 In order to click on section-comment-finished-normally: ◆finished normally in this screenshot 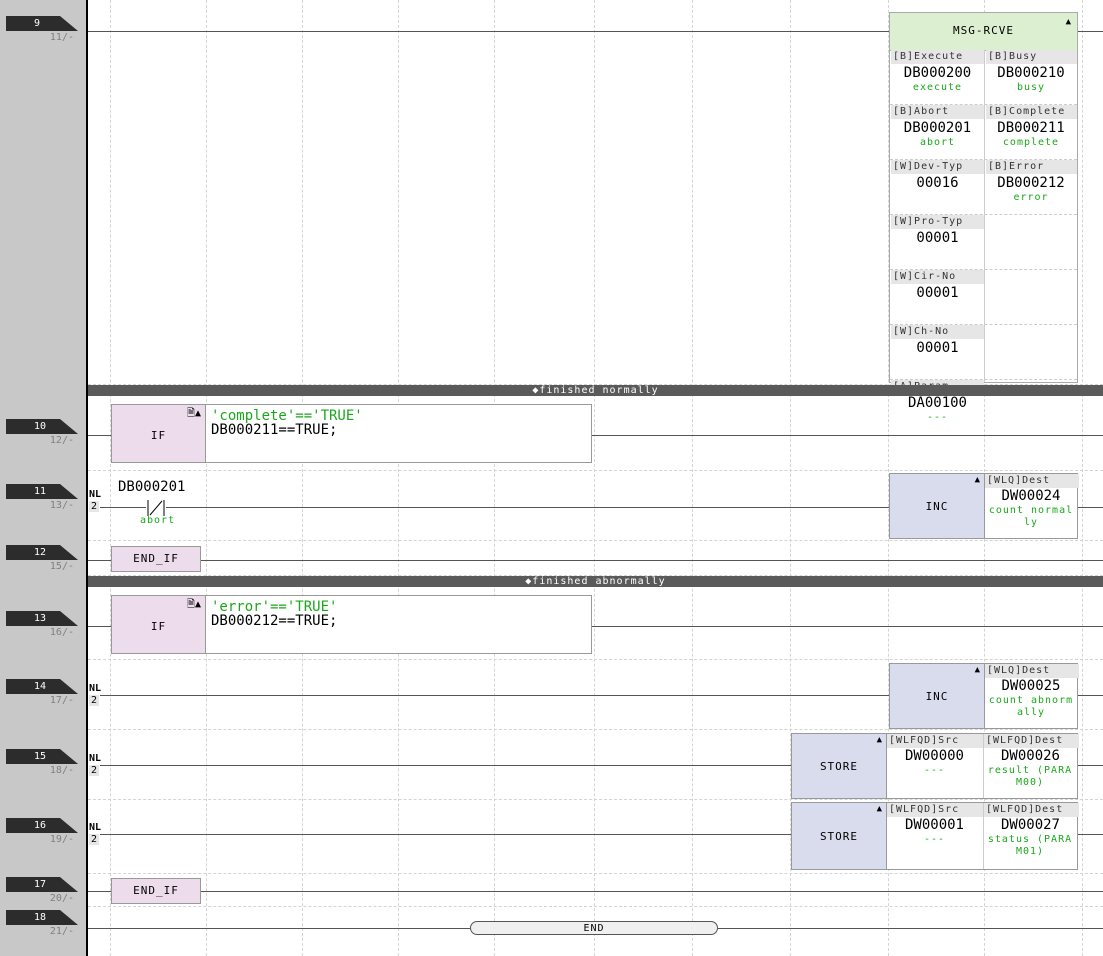, I will do `click(595, 390)`.